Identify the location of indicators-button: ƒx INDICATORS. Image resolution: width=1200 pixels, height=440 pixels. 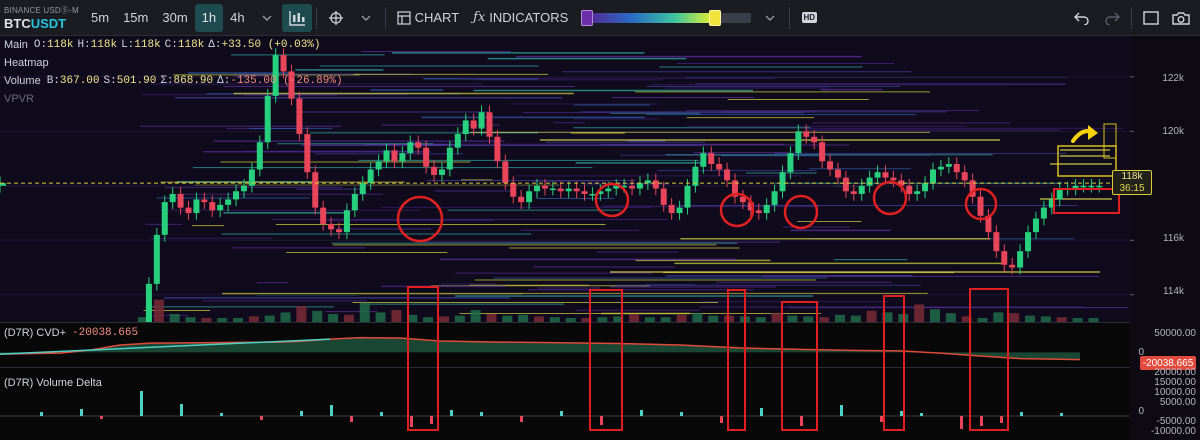
(520, 18).